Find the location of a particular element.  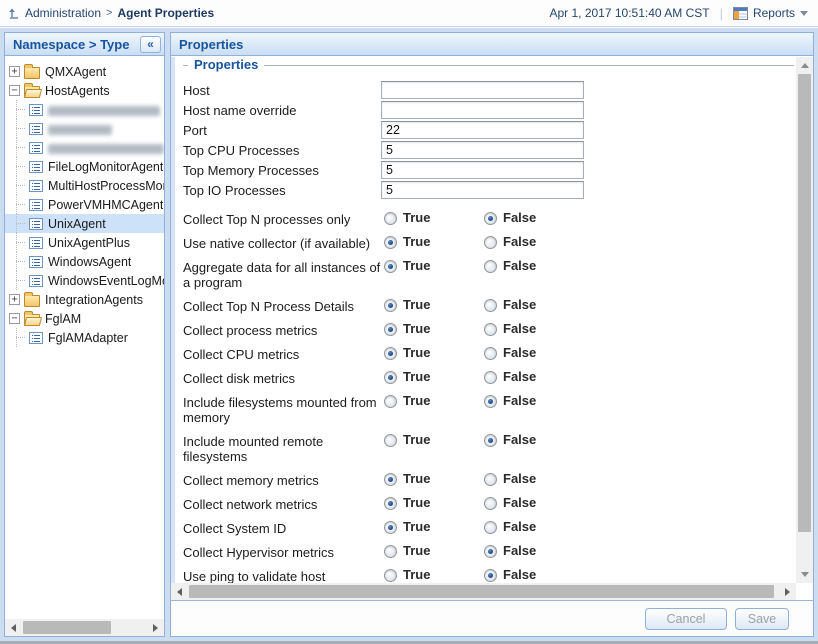

tree-item-fglamadapter: FglAMAdapter is located at coordinates (84, 337).